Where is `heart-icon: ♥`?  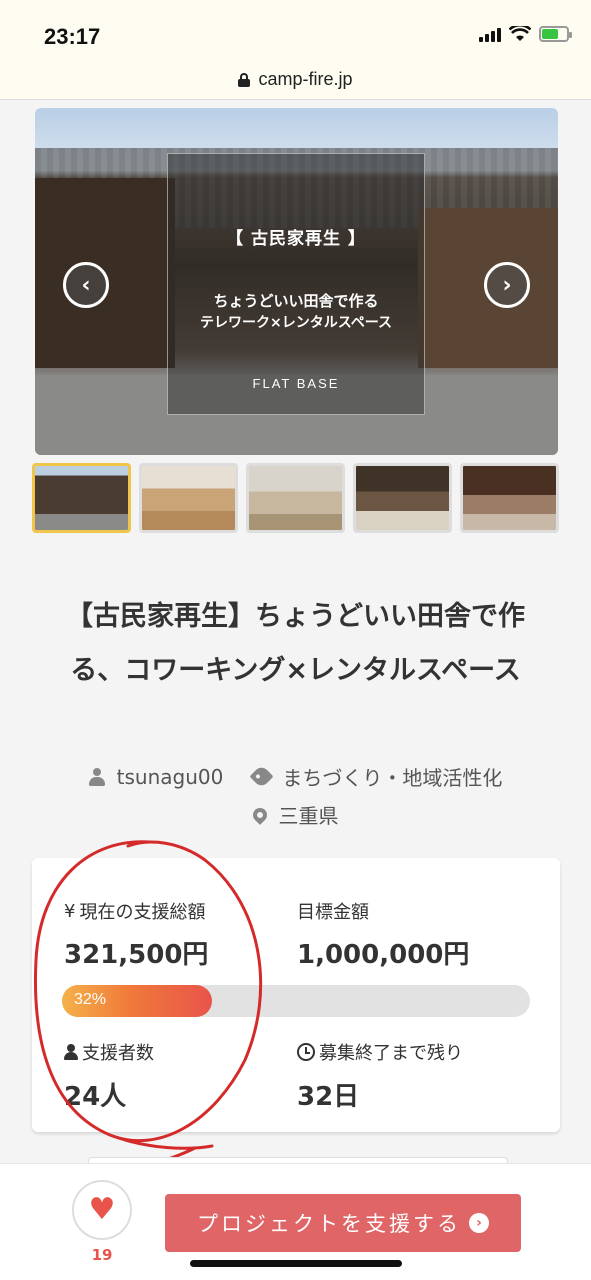
heart-icon: ♥ is located at coordinates (102, 1209).